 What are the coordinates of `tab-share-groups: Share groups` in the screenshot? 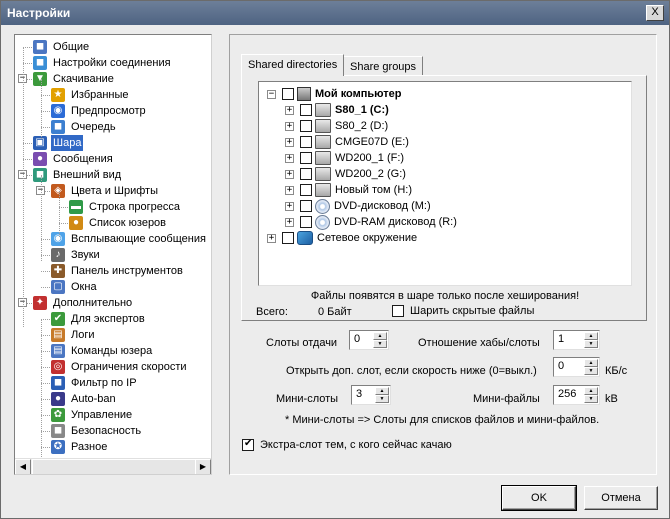 It's located at (383, 66).